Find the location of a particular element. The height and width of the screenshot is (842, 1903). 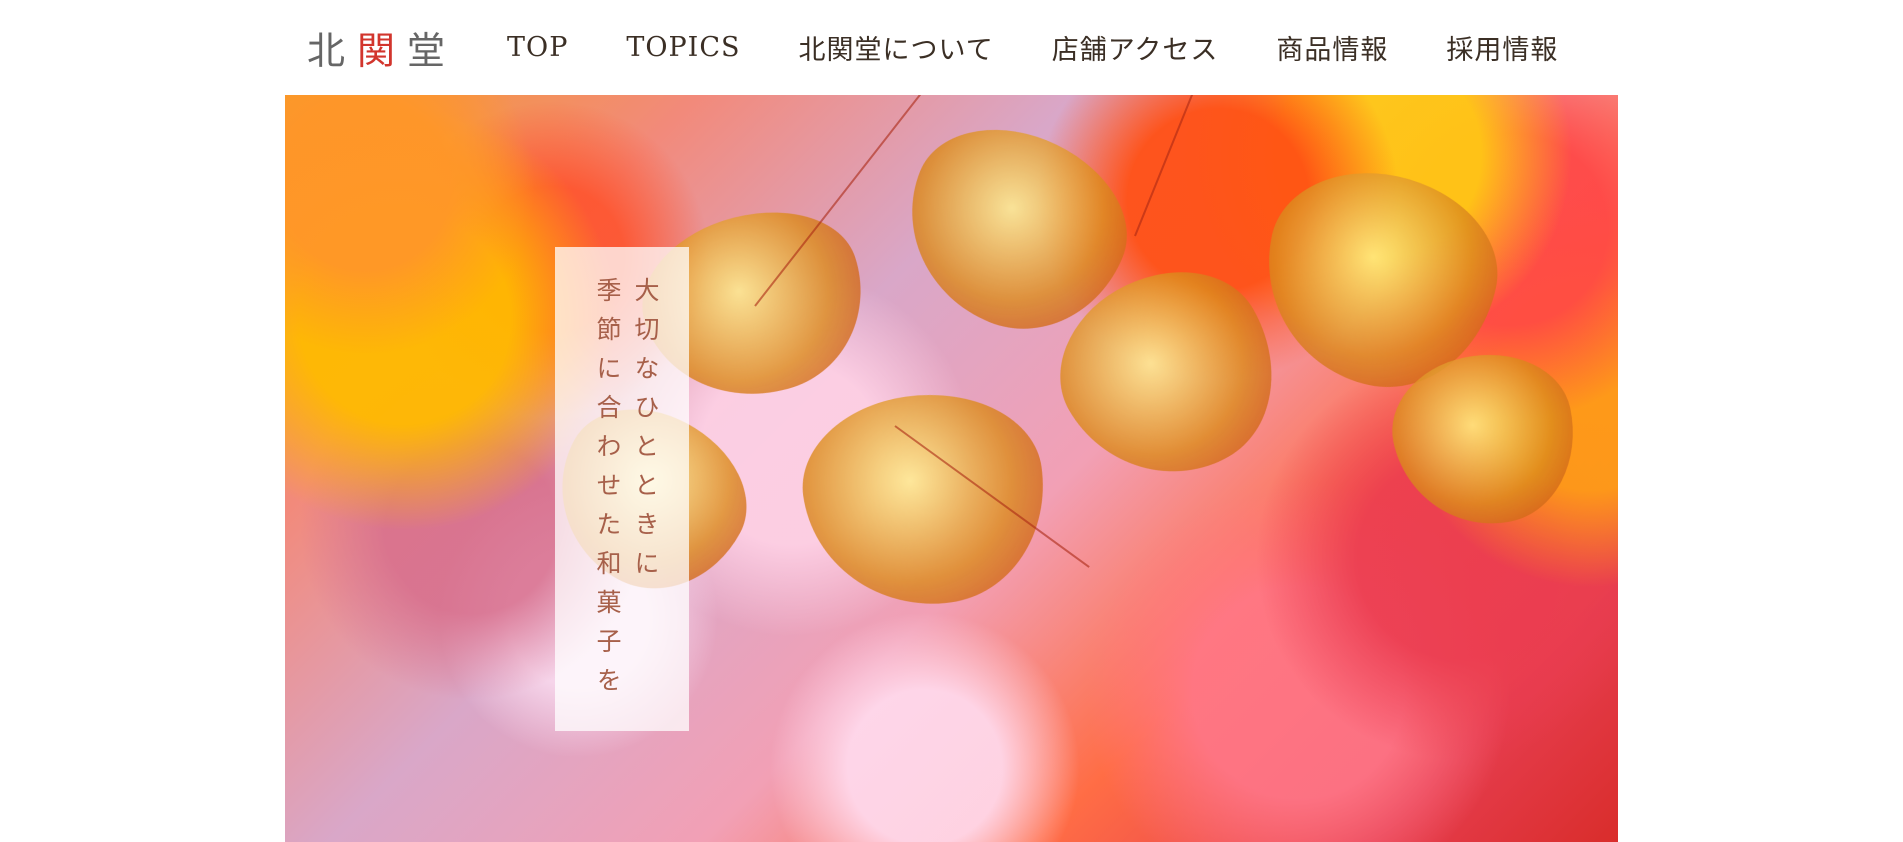

logo-part-2: 関 is located at coordinates (377, 51).